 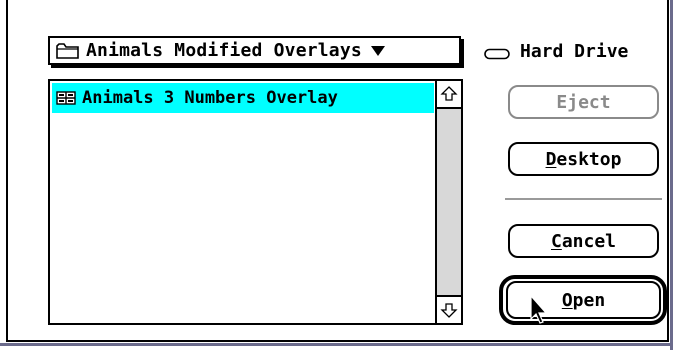 What do you see at coordinates (210, 98) in the screenshot?
I see `file-name-label: Animals 3 Numbers Overlay` at bounding box center [210, 98].